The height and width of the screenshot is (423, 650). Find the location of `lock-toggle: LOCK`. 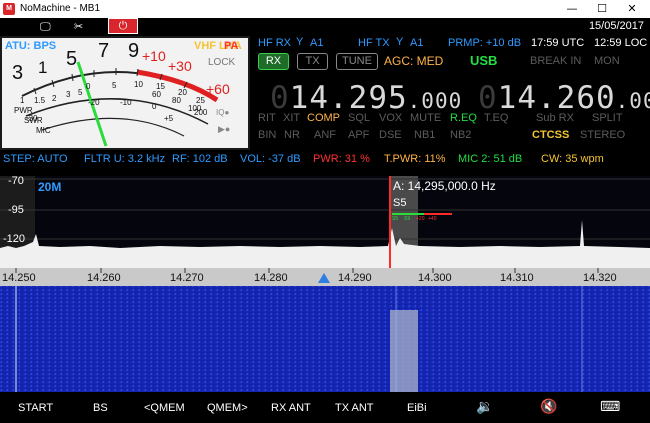

lock-toggle: LOCK is located at coordinates (221, 62).